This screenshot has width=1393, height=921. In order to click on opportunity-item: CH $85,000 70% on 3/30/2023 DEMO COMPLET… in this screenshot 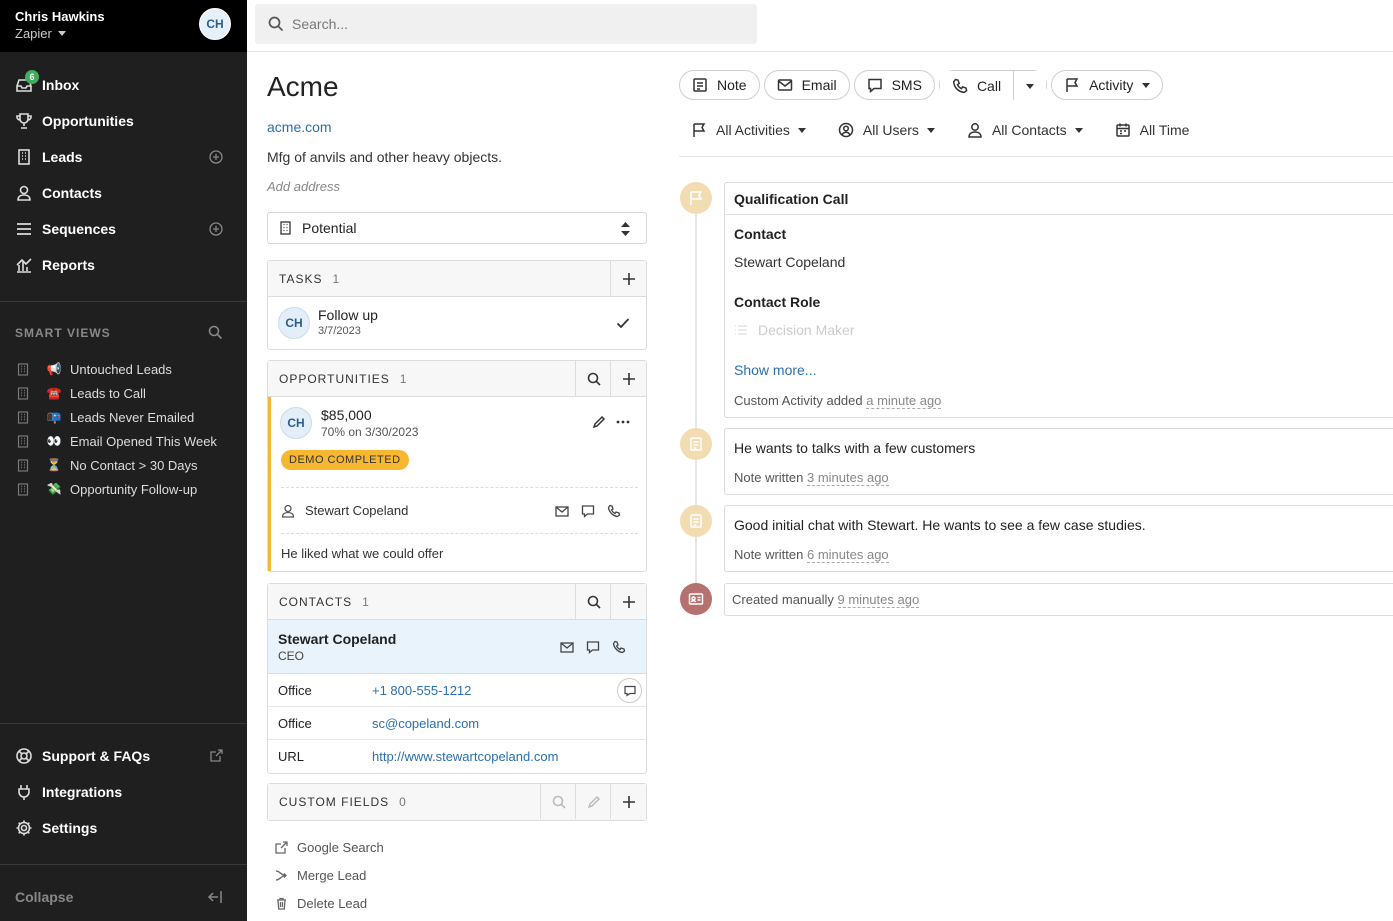, I will do `click(457, 484)`.